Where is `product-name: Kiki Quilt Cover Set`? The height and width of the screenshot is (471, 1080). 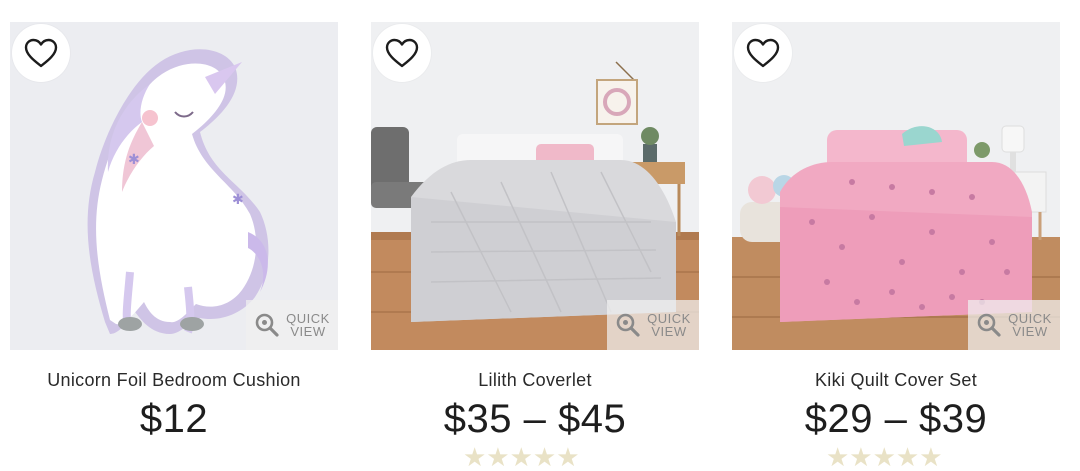 product-name: Kiki Quilt Cover Set is located at coordinates (896, 380).